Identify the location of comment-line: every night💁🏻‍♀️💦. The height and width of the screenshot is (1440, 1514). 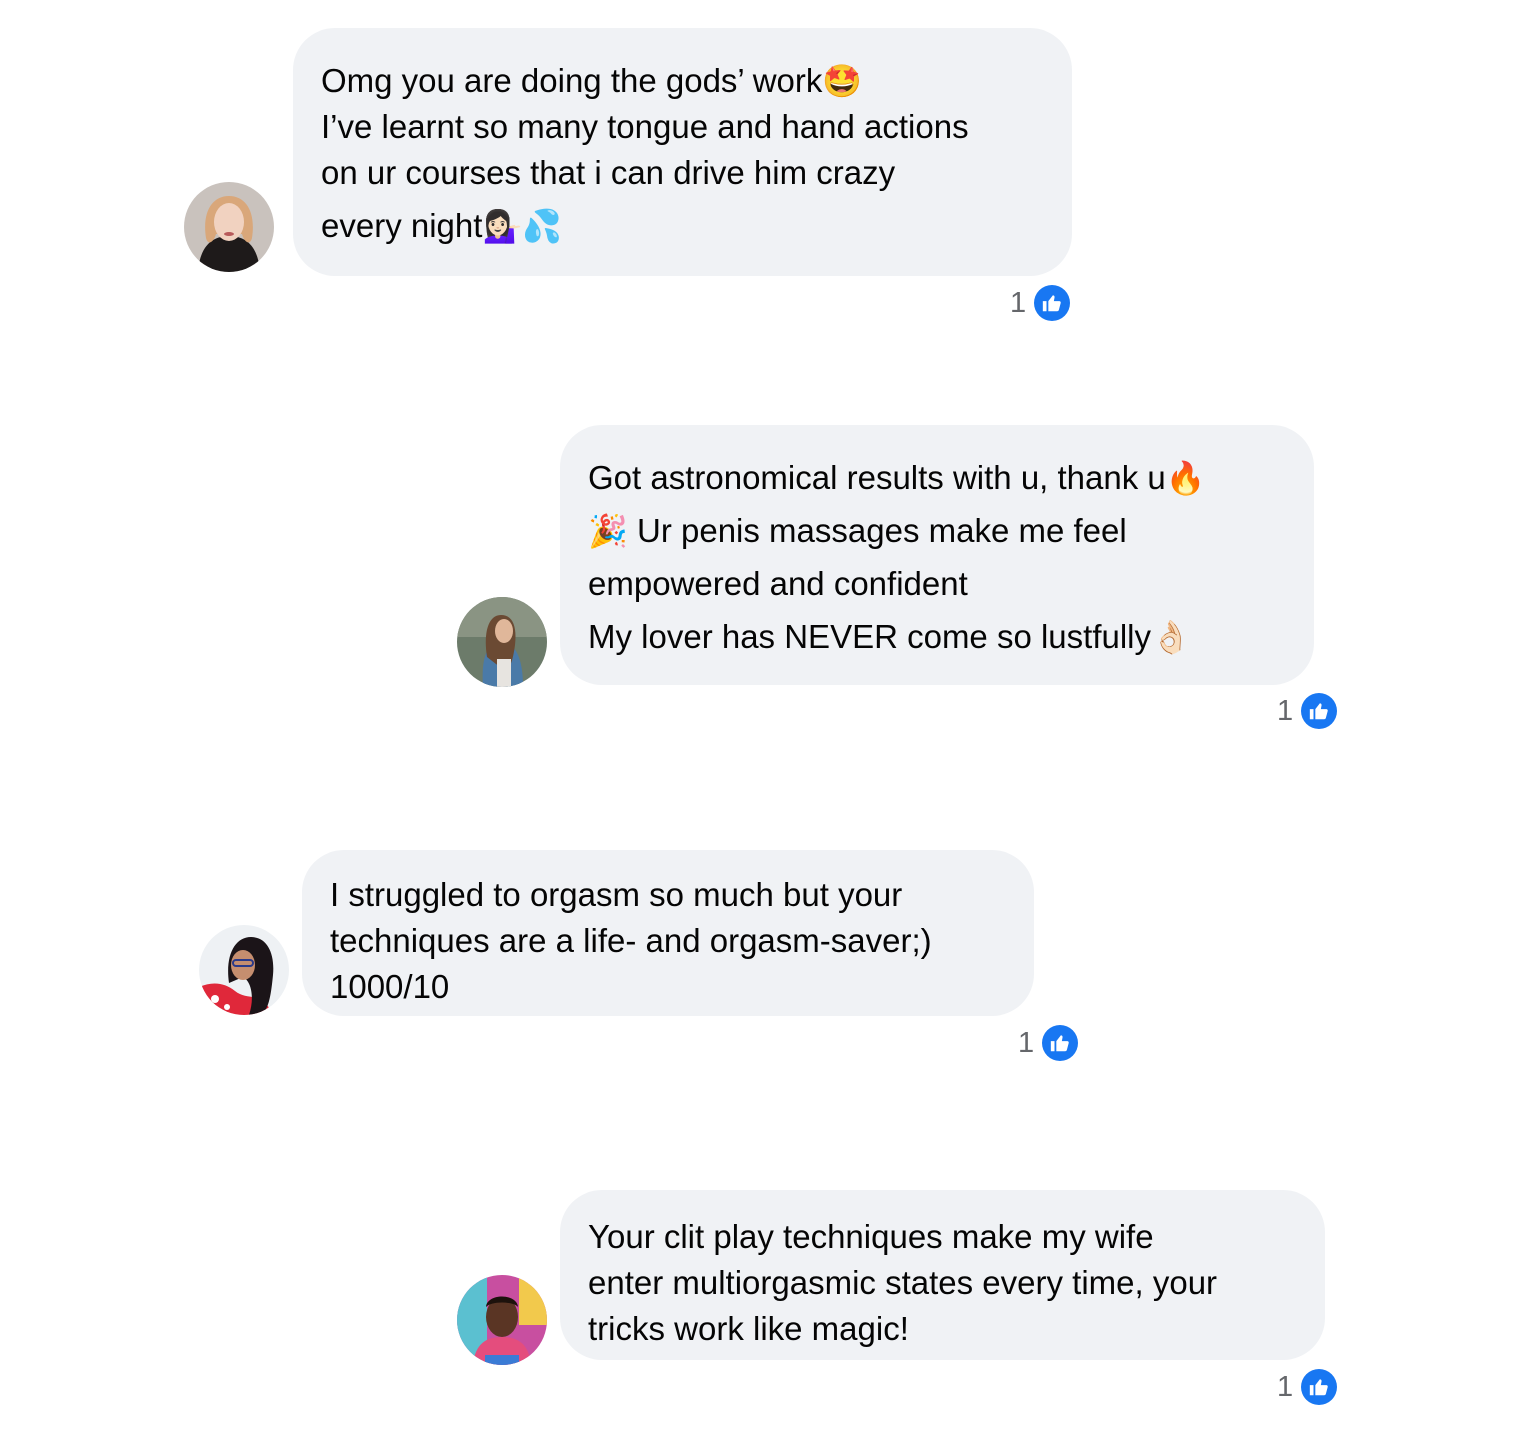
(442, 225).